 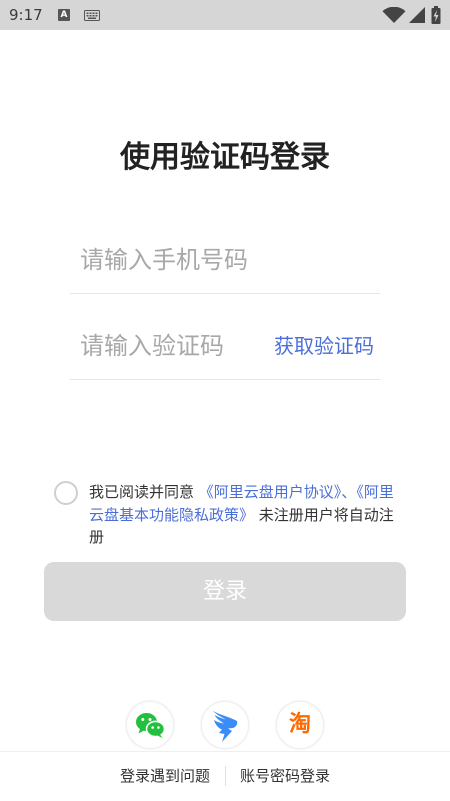 I want to click on password-login-link: 账号密码登录, so click(x=285, y=776).